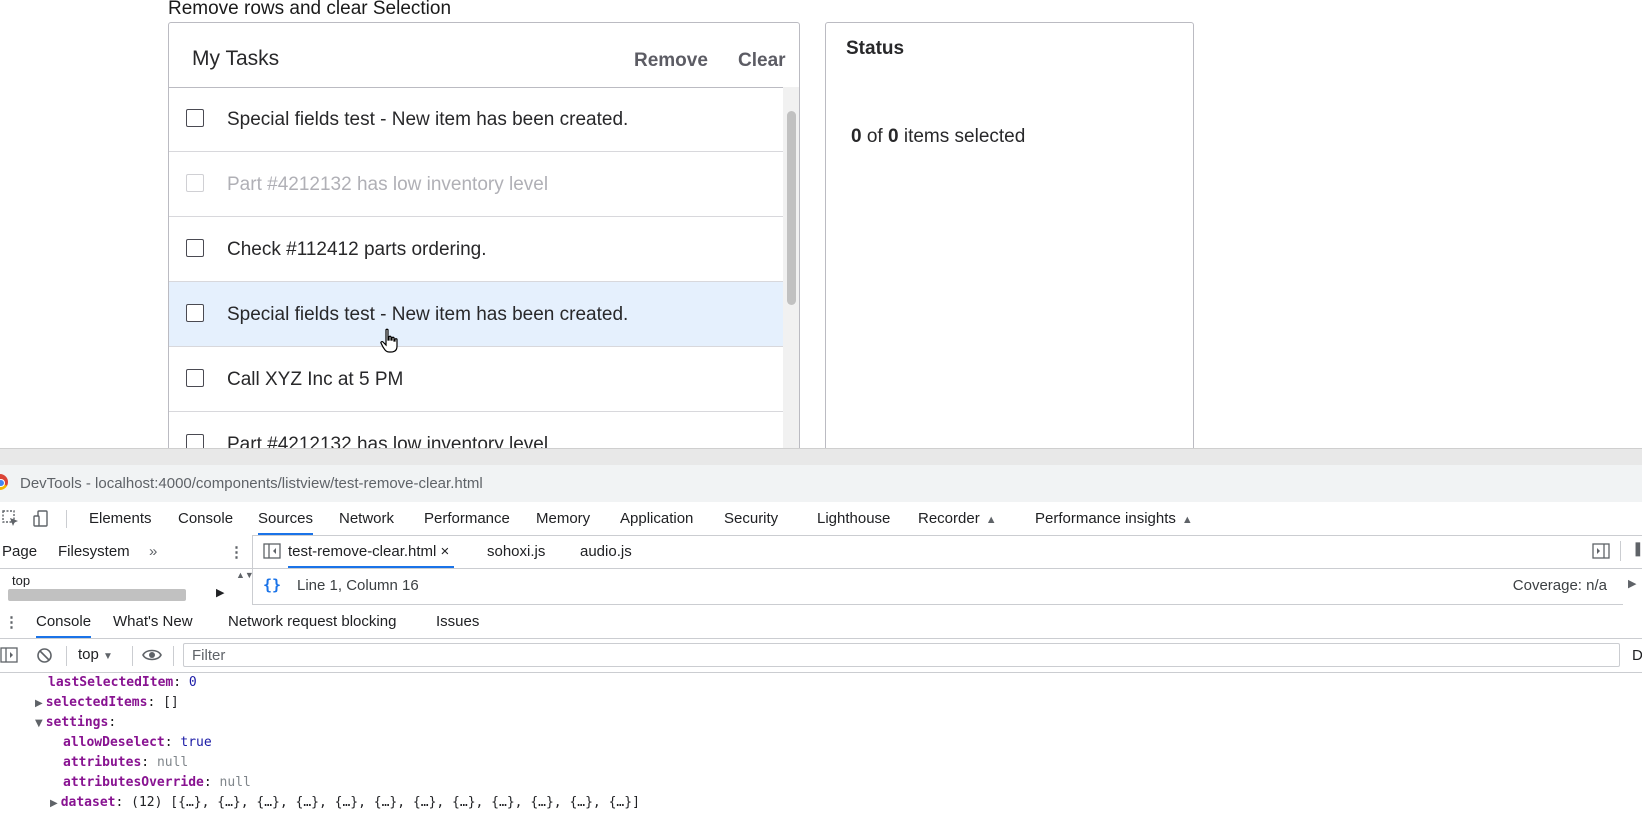 This screenshot has height=813, width=1642. Describe the element at coordinates (196, 742) in the screenshot. I see `console-value: true` at that location.